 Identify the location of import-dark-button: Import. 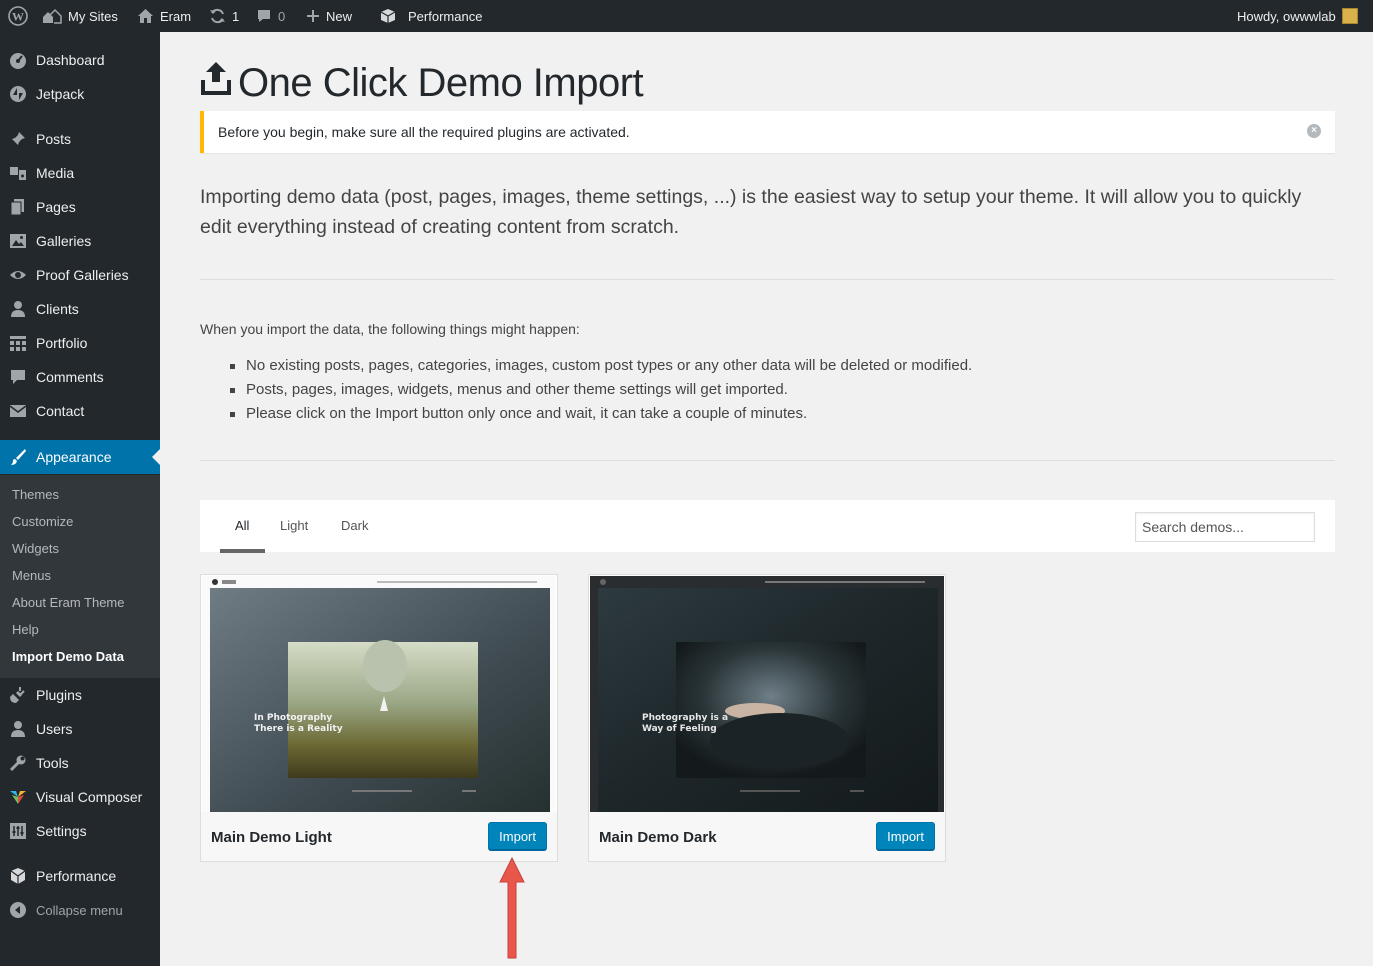
(905, 836).